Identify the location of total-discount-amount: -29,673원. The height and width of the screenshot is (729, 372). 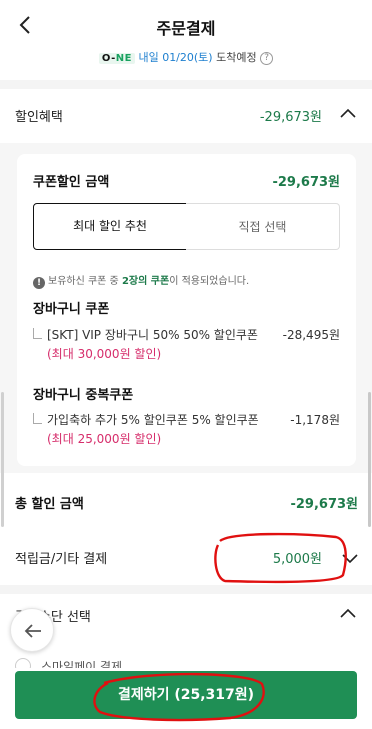
(324, 504).